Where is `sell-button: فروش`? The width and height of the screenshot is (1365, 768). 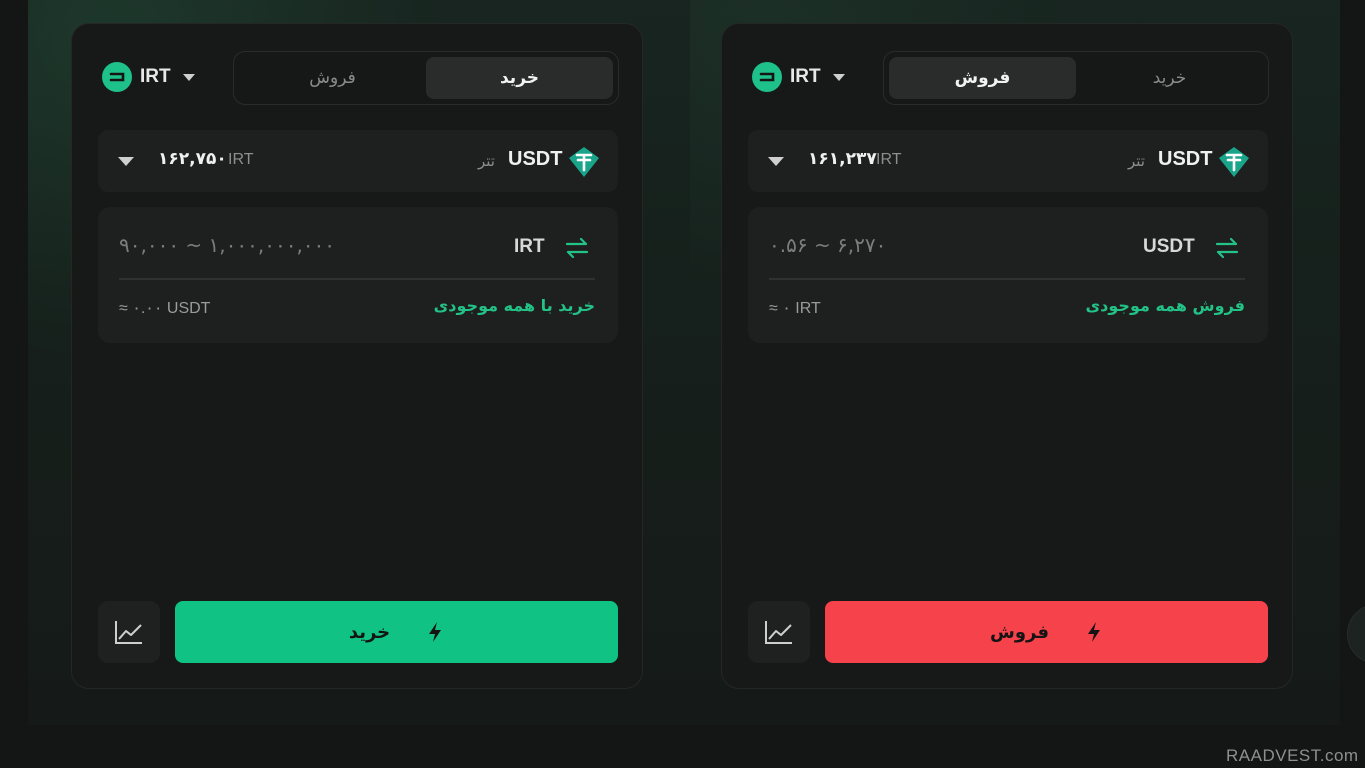
sell-button: فروش is located at coordinates (1046, 632).